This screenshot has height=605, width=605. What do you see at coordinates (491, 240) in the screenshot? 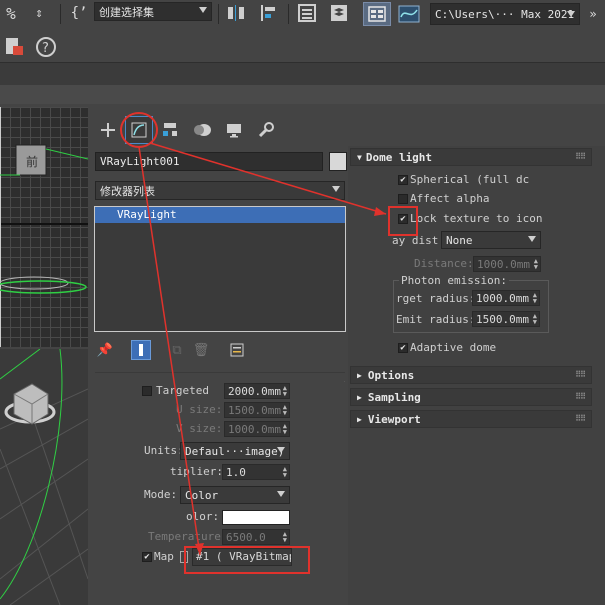
I see `ray-dist-dropdown: None` at bounding box center [491, 240].